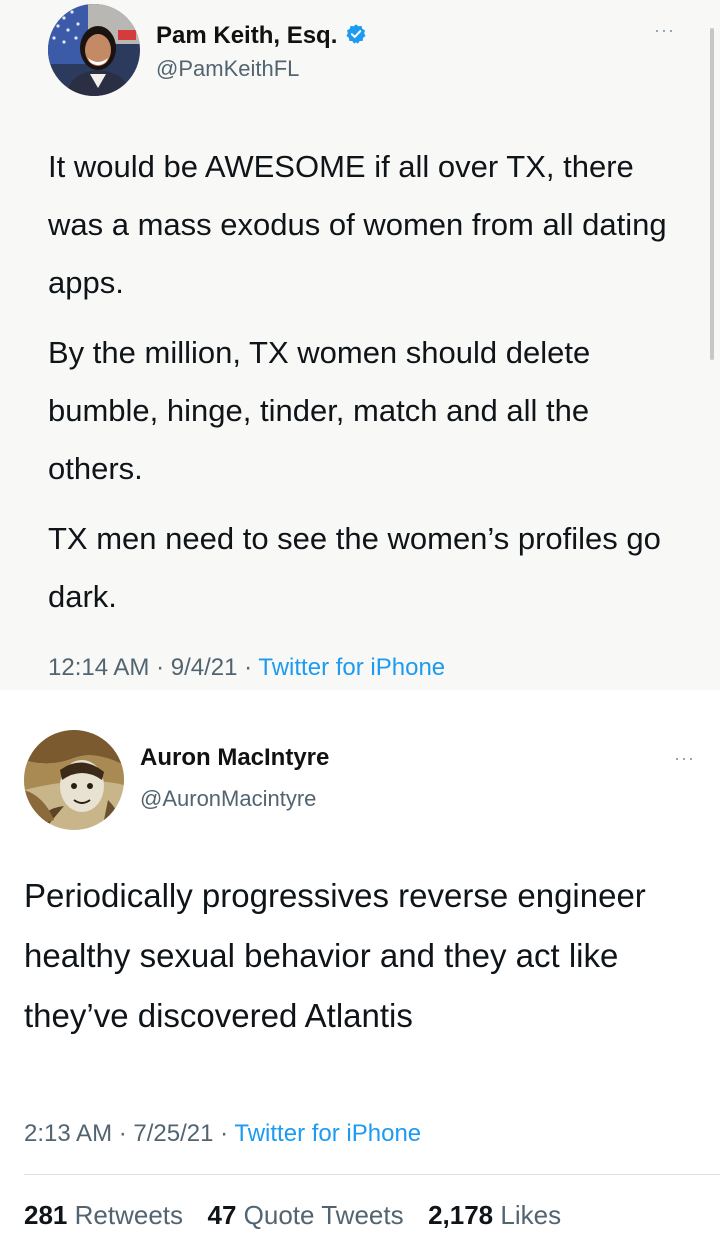 This screenshot has height=1243, width=720. What do you see at coordinates (227, 69) in the screenshot?
I see `author-handle: @PamKeithFL` at bounding box center [227, 69].